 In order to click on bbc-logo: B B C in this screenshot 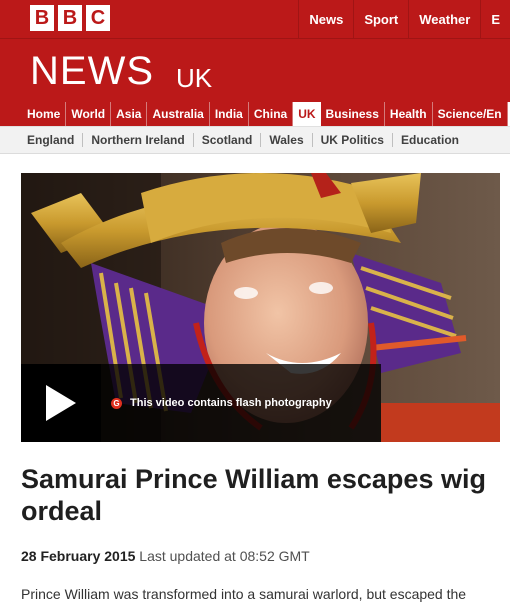, I will do `click(70, 18)`.